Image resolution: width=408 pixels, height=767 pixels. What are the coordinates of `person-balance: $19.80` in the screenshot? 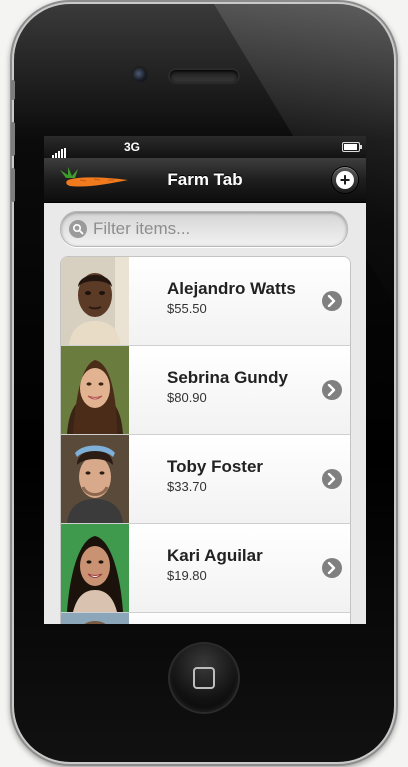 It's located at (187, 575).